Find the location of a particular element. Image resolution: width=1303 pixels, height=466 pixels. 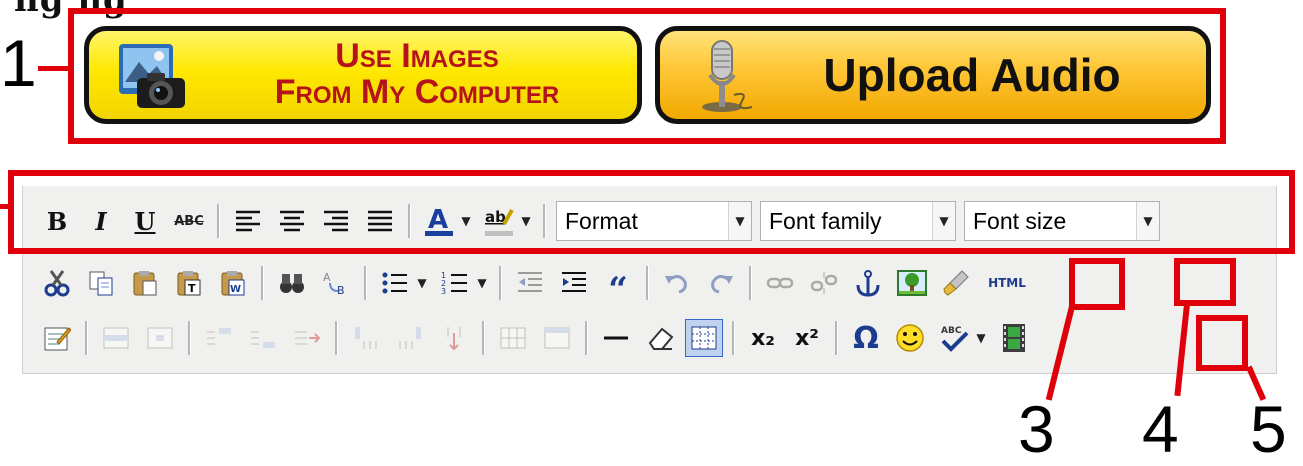

merge-cells-button is located at coordinates (557, 338).